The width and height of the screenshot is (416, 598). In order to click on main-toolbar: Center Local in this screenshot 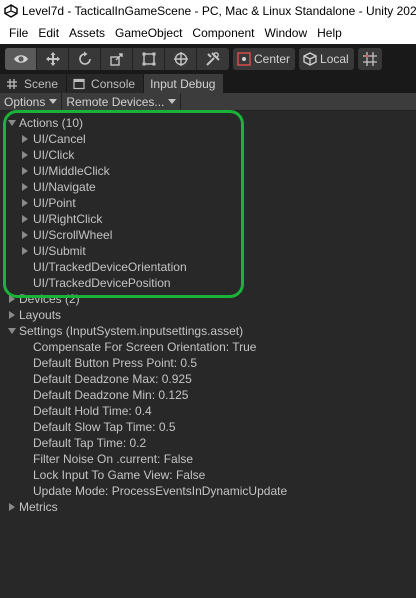, I will do `click(208, 59)`.